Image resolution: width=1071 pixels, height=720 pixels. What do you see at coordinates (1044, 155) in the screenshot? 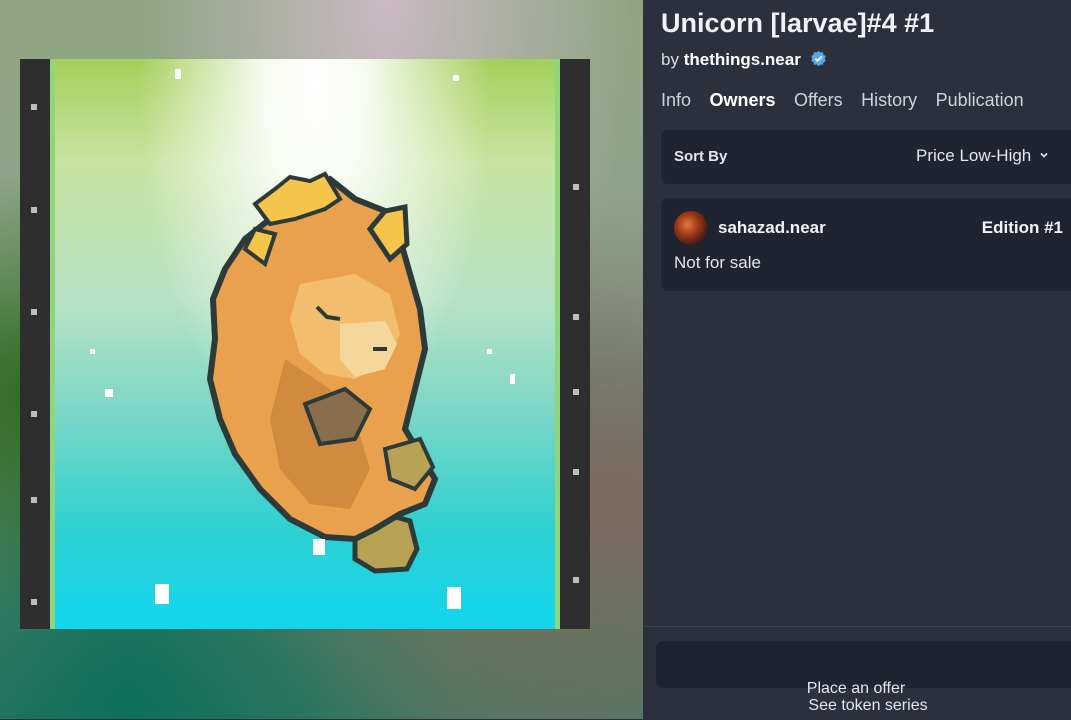
I see `chevron-down-icon` at bounding box center [1044, 155].